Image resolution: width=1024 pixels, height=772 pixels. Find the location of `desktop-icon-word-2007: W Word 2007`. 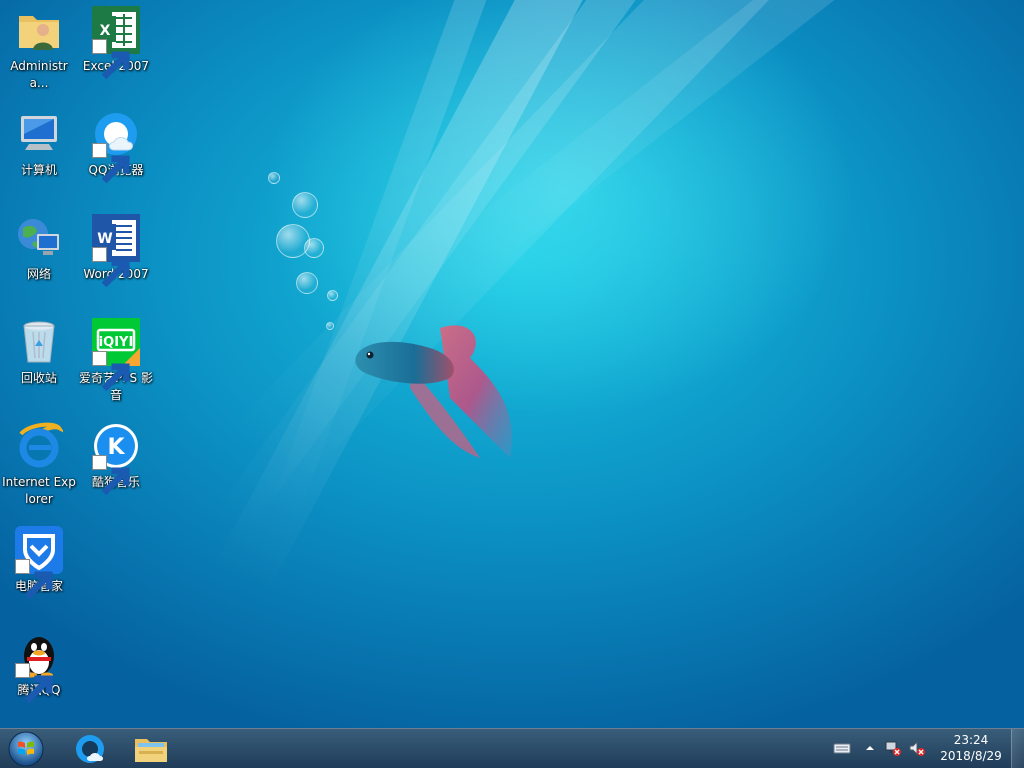

desktop-icon-word-2007: W Word 2007 is located at coordinates (116, 251).